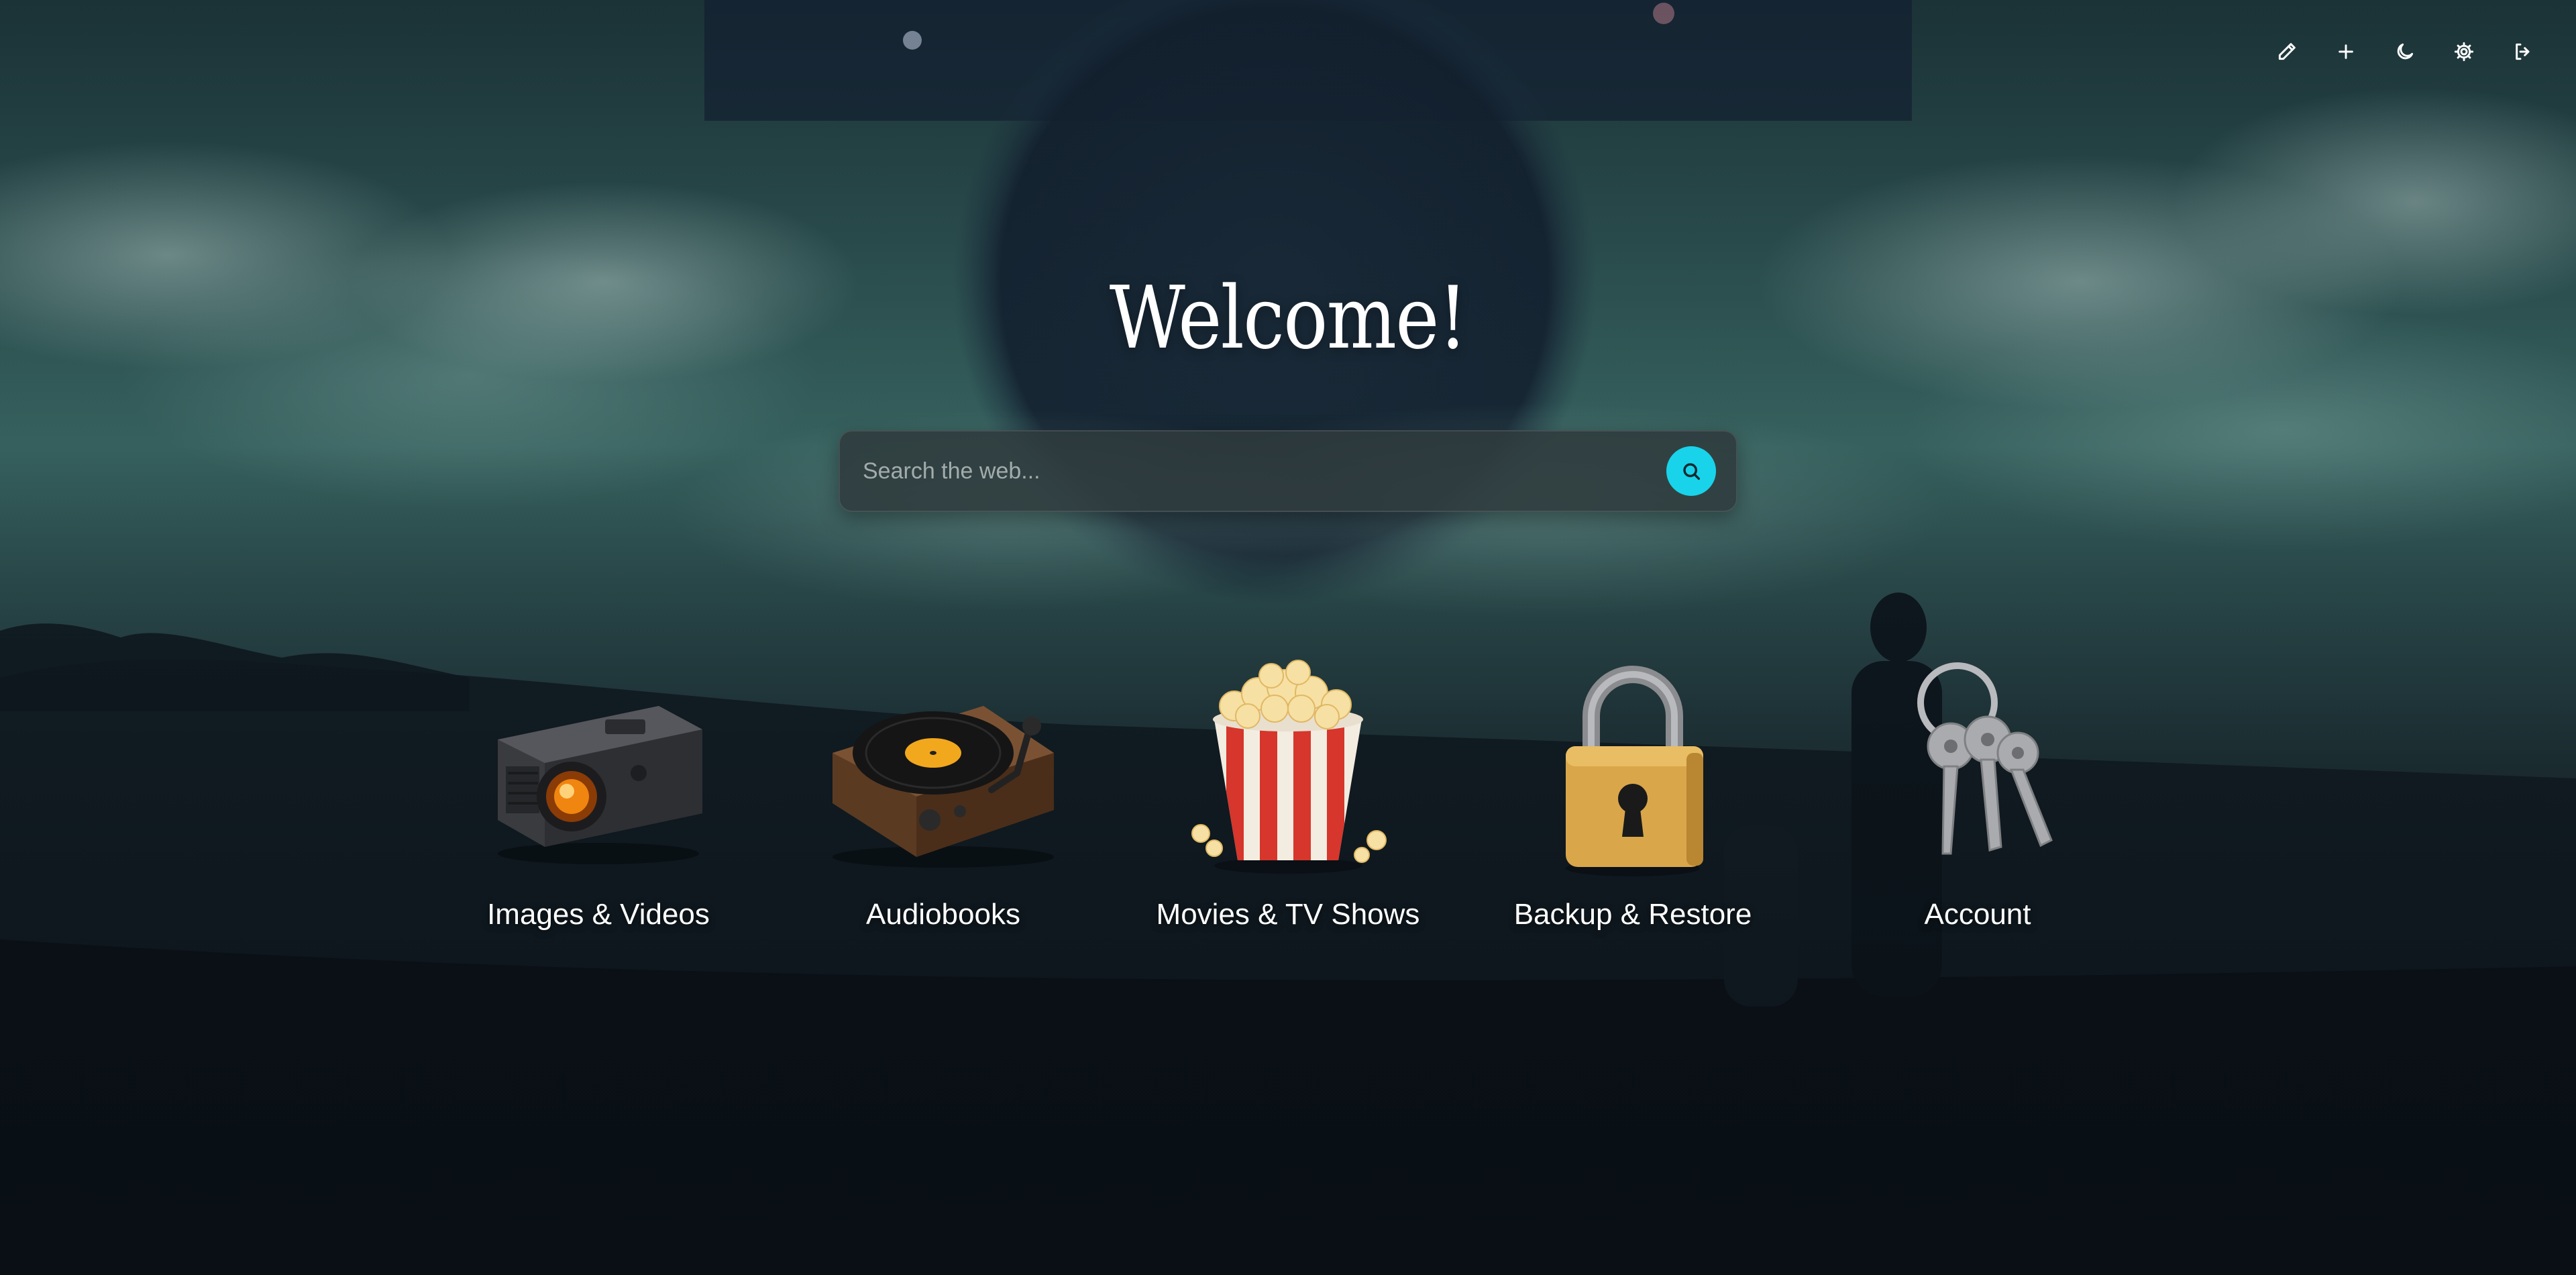  I want to click on search-button, so click(1691, 471).